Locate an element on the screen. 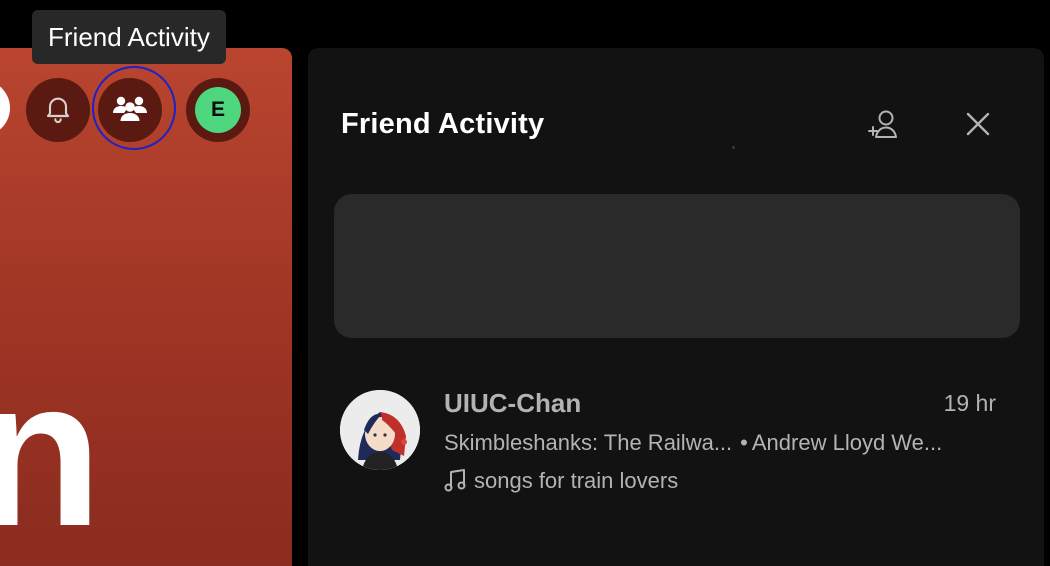 This screenshot has height=566, width=1050. add-friend-icon is located at coordinates (884, 126).